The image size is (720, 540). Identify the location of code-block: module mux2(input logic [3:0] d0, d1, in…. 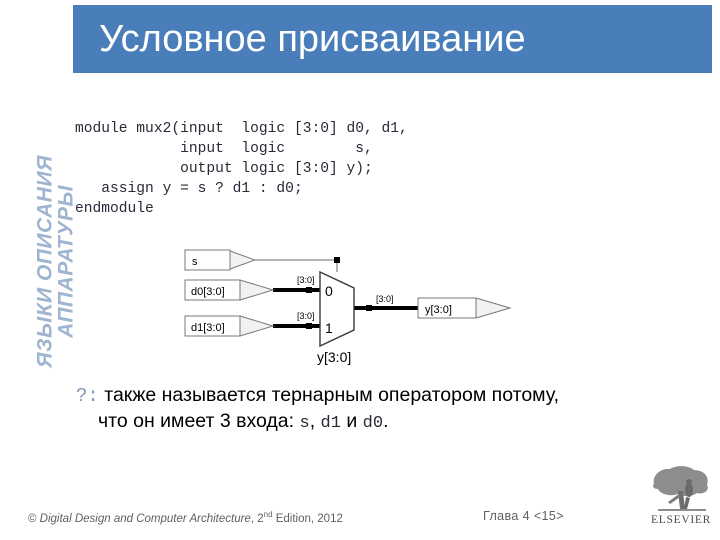
(241, 168).